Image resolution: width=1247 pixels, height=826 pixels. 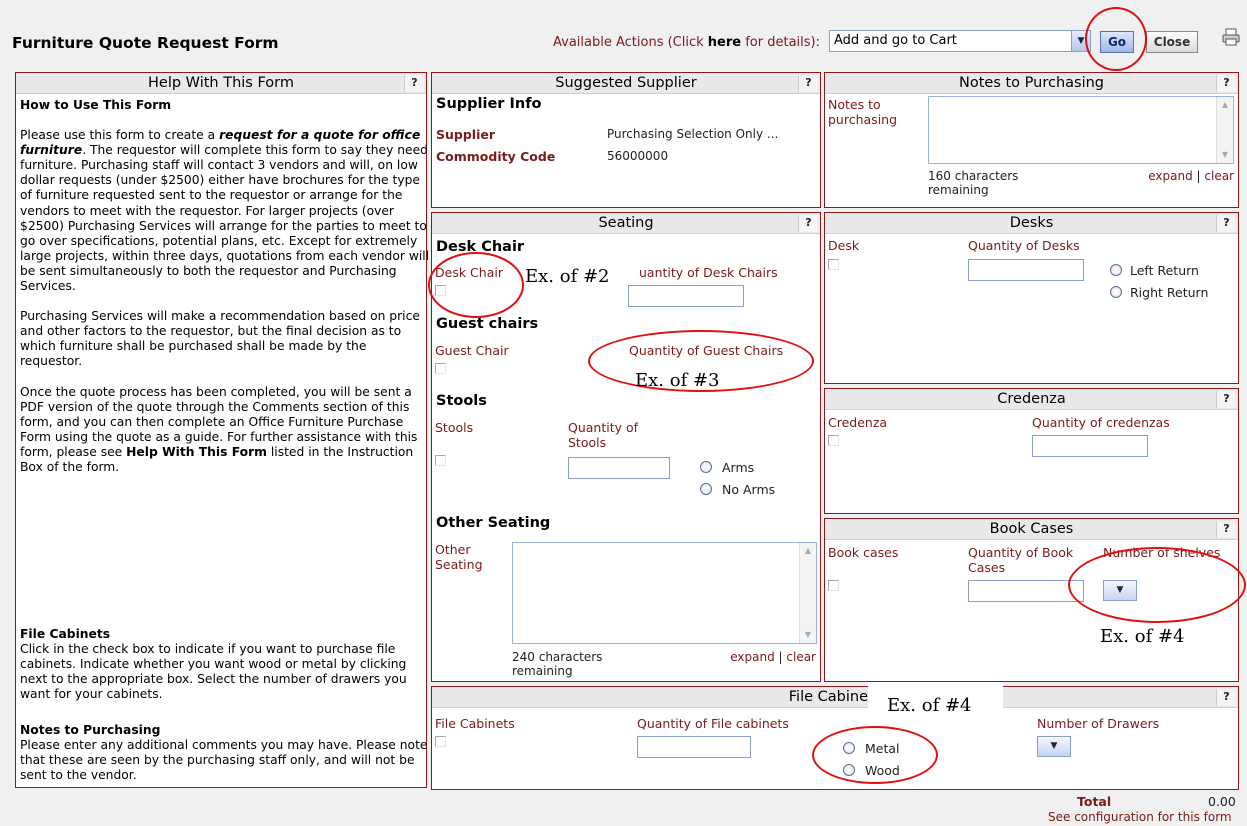 I want to click on print-icon, so click(x=1231, y=37).